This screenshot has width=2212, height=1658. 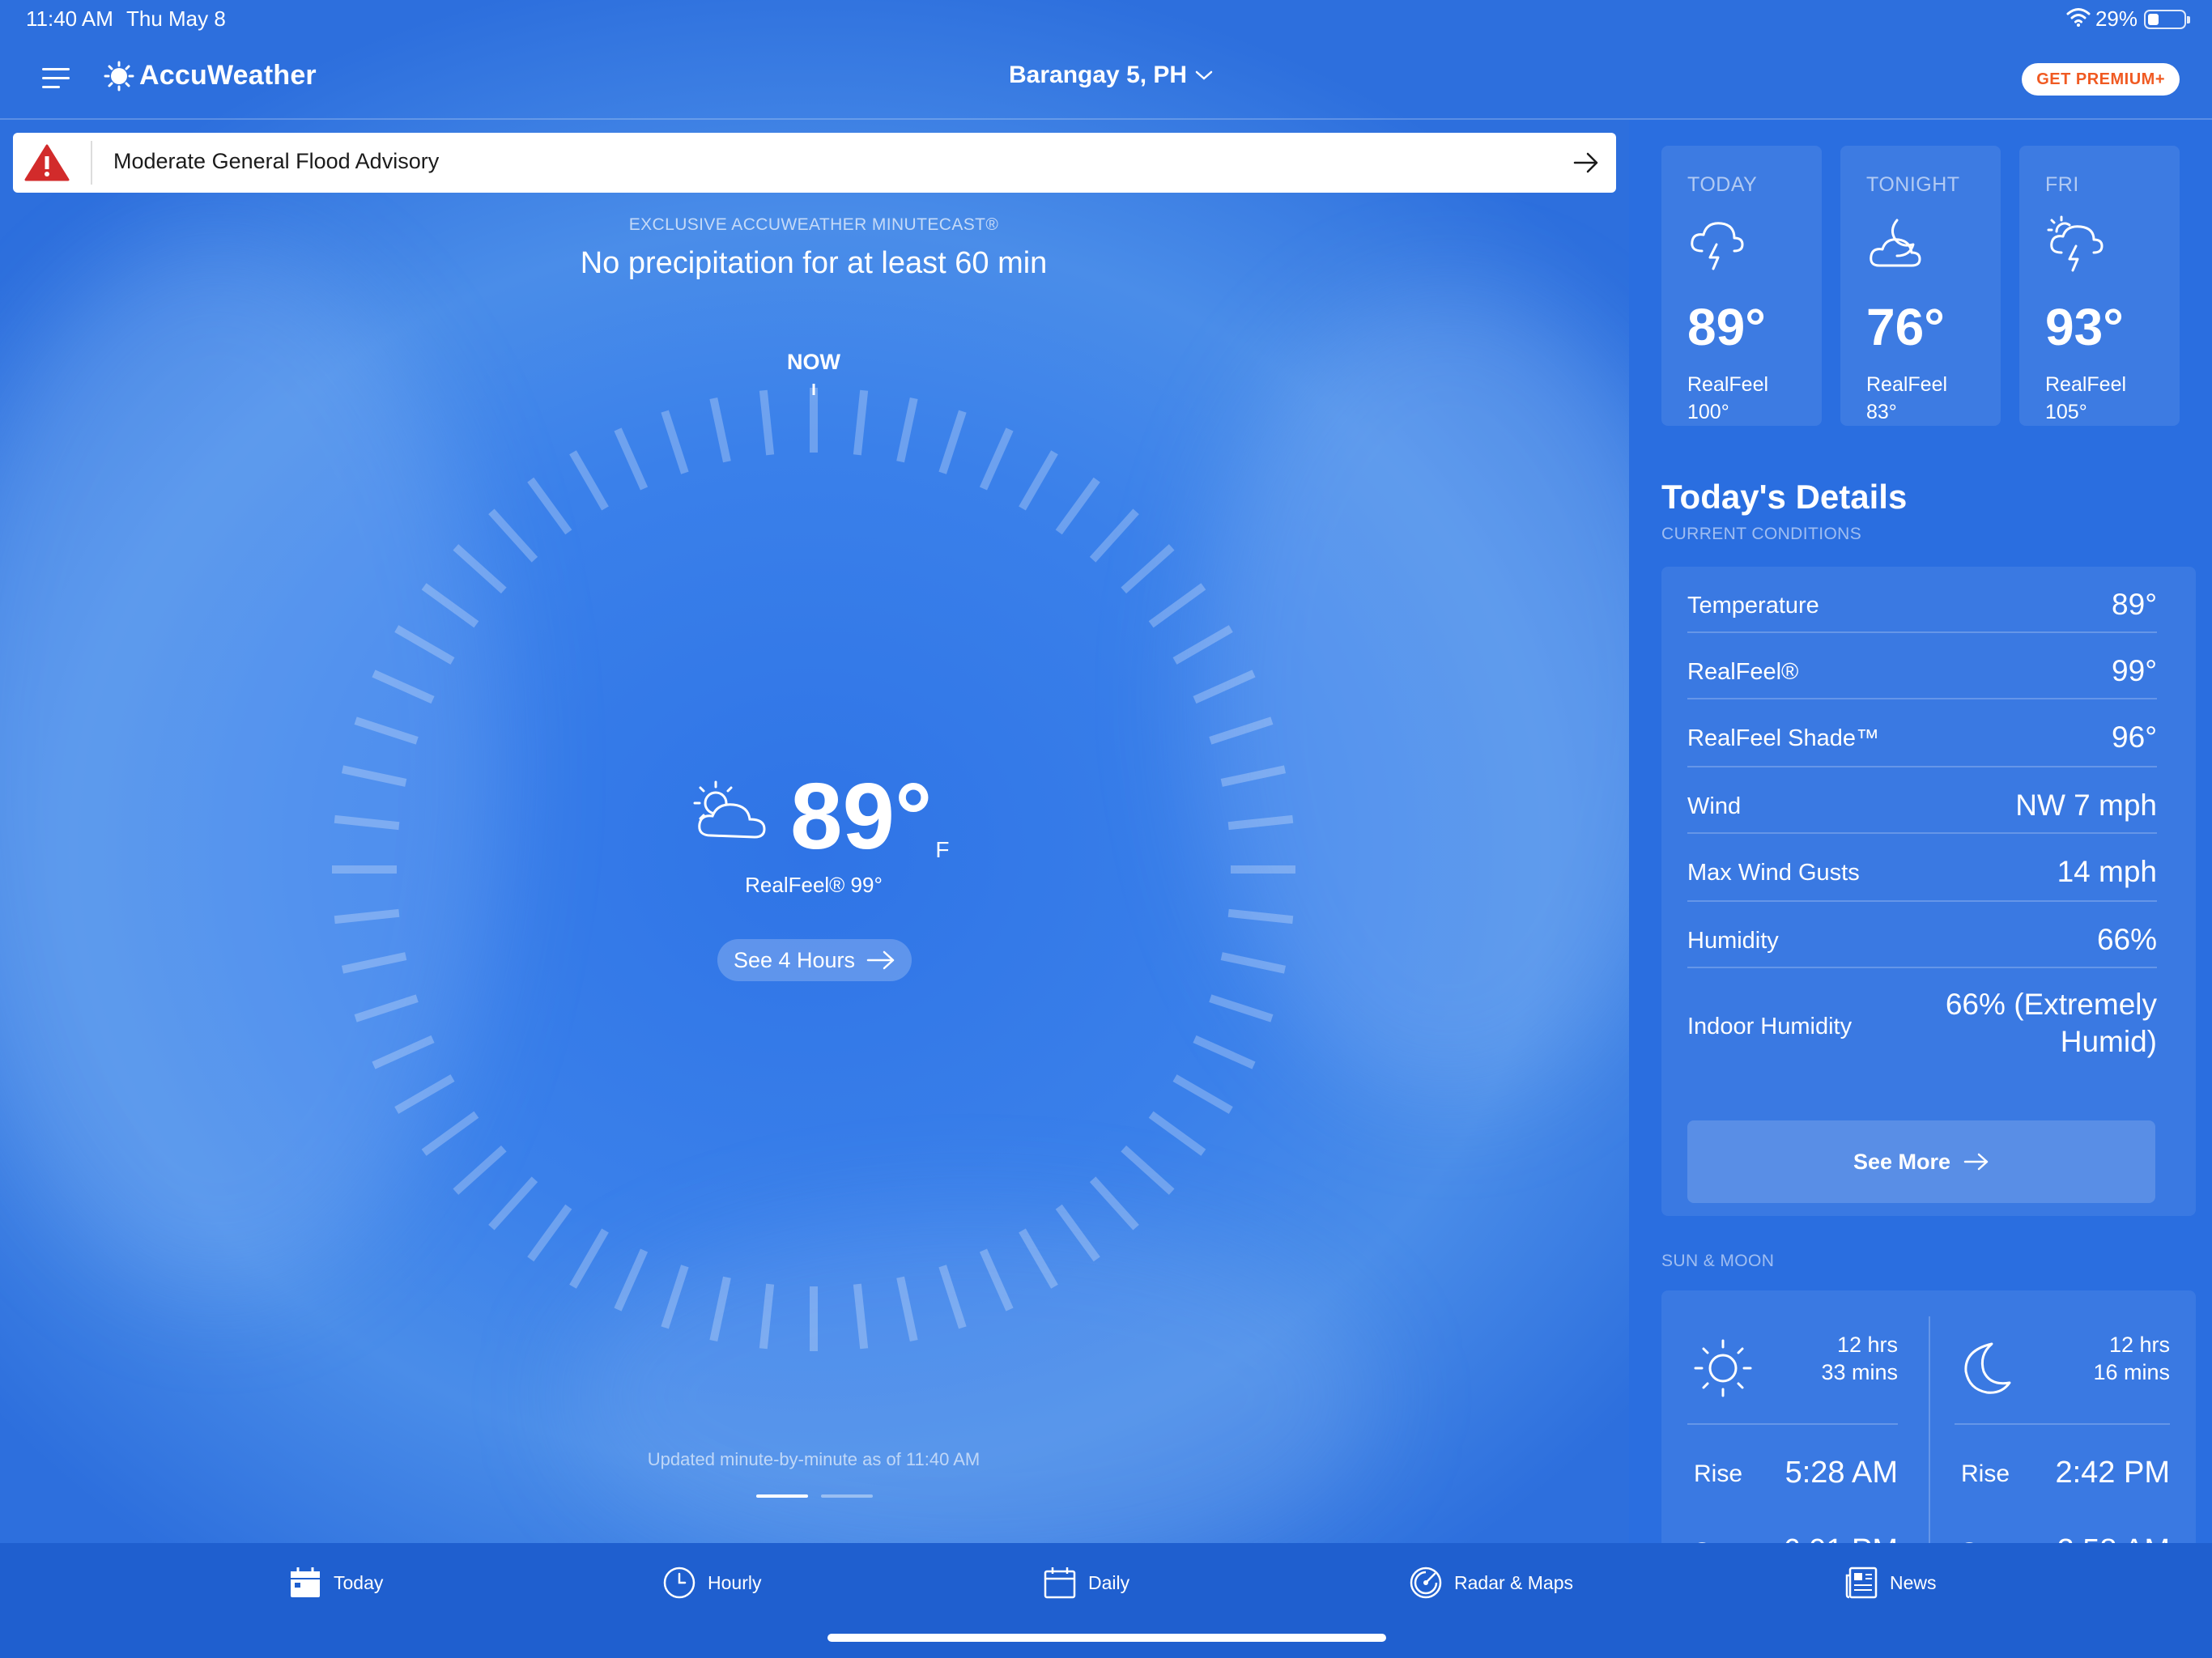 I want to click on current-realfeel: RealFeel® 99°, so click(x=814, y=885).